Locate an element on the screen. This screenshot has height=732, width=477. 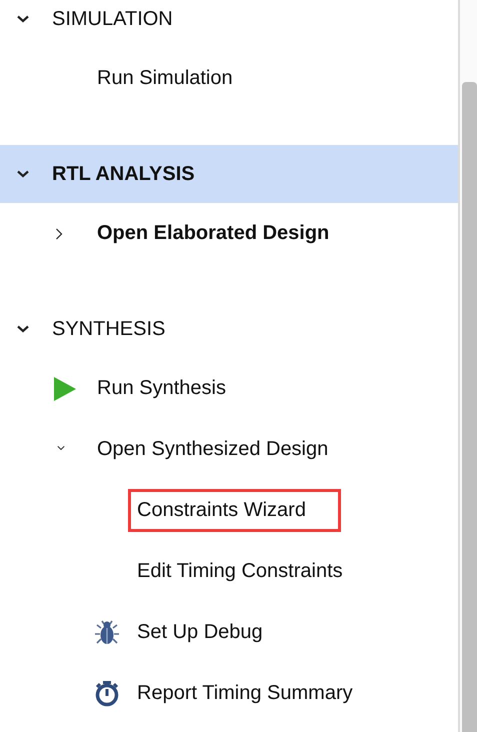
play-icon is located at coordinates (65, 388).